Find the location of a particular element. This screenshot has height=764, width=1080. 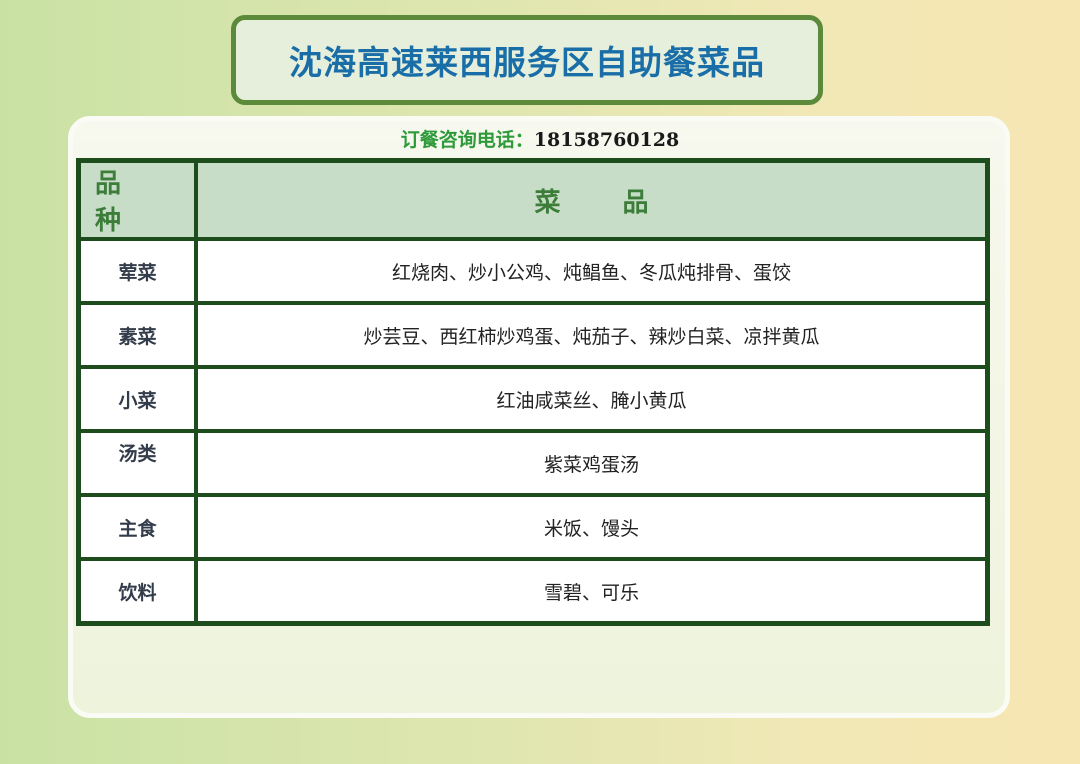

row-dishes: 雪碧、可乐 is located at coordinates (591, 591).